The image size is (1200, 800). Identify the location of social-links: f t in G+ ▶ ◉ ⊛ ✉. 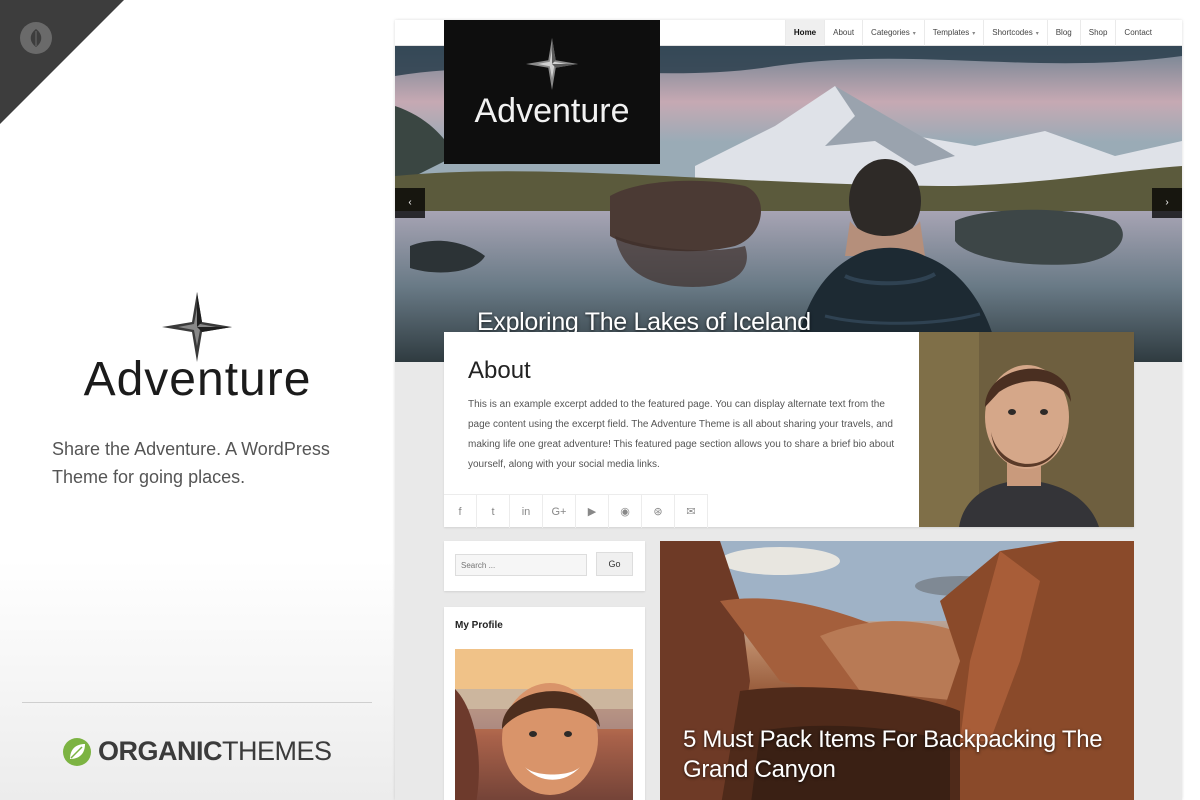
(576, 511).